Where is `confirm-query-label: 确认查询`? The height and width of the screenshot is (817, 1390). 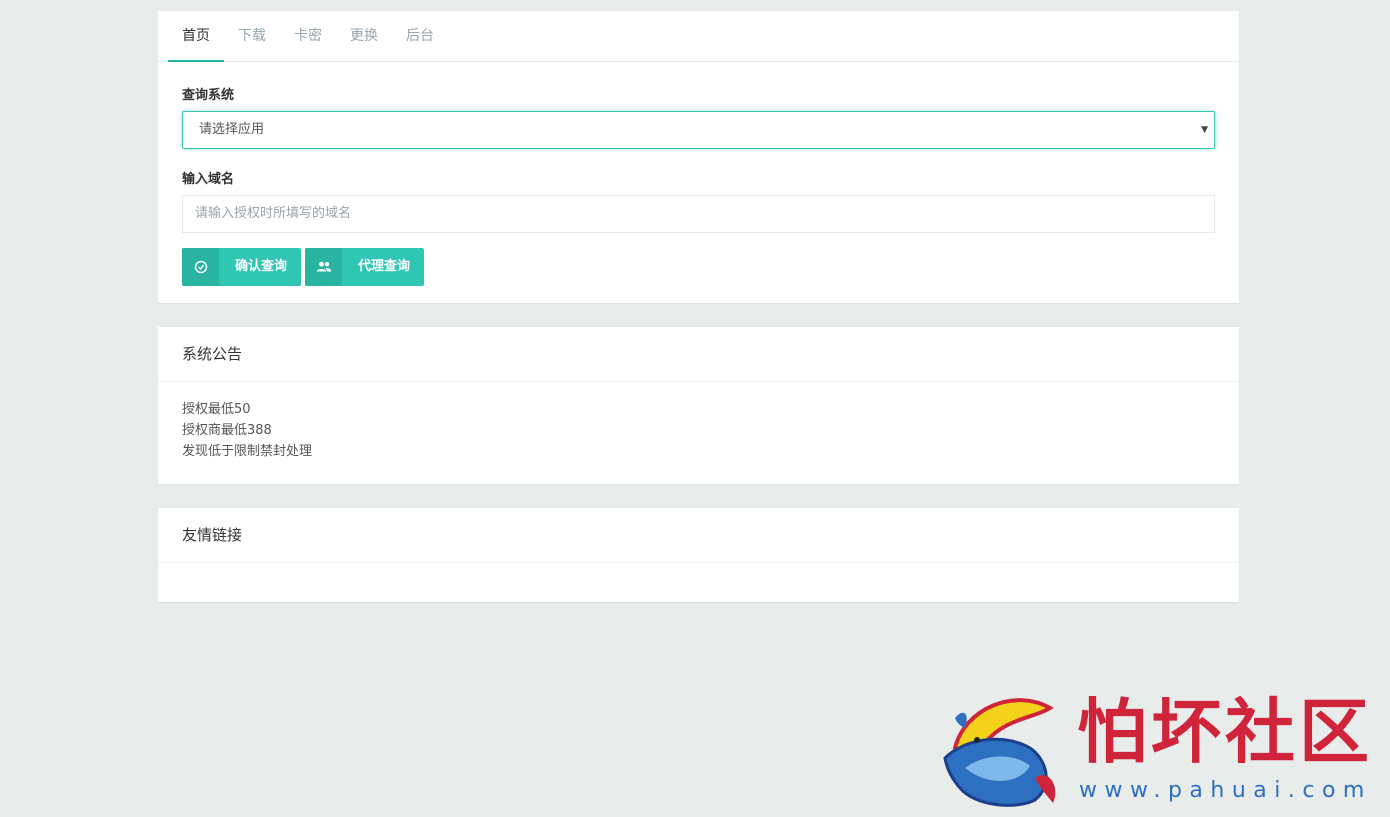 confirm-query-label: 确认查询 is located at coordinates (261, 266).